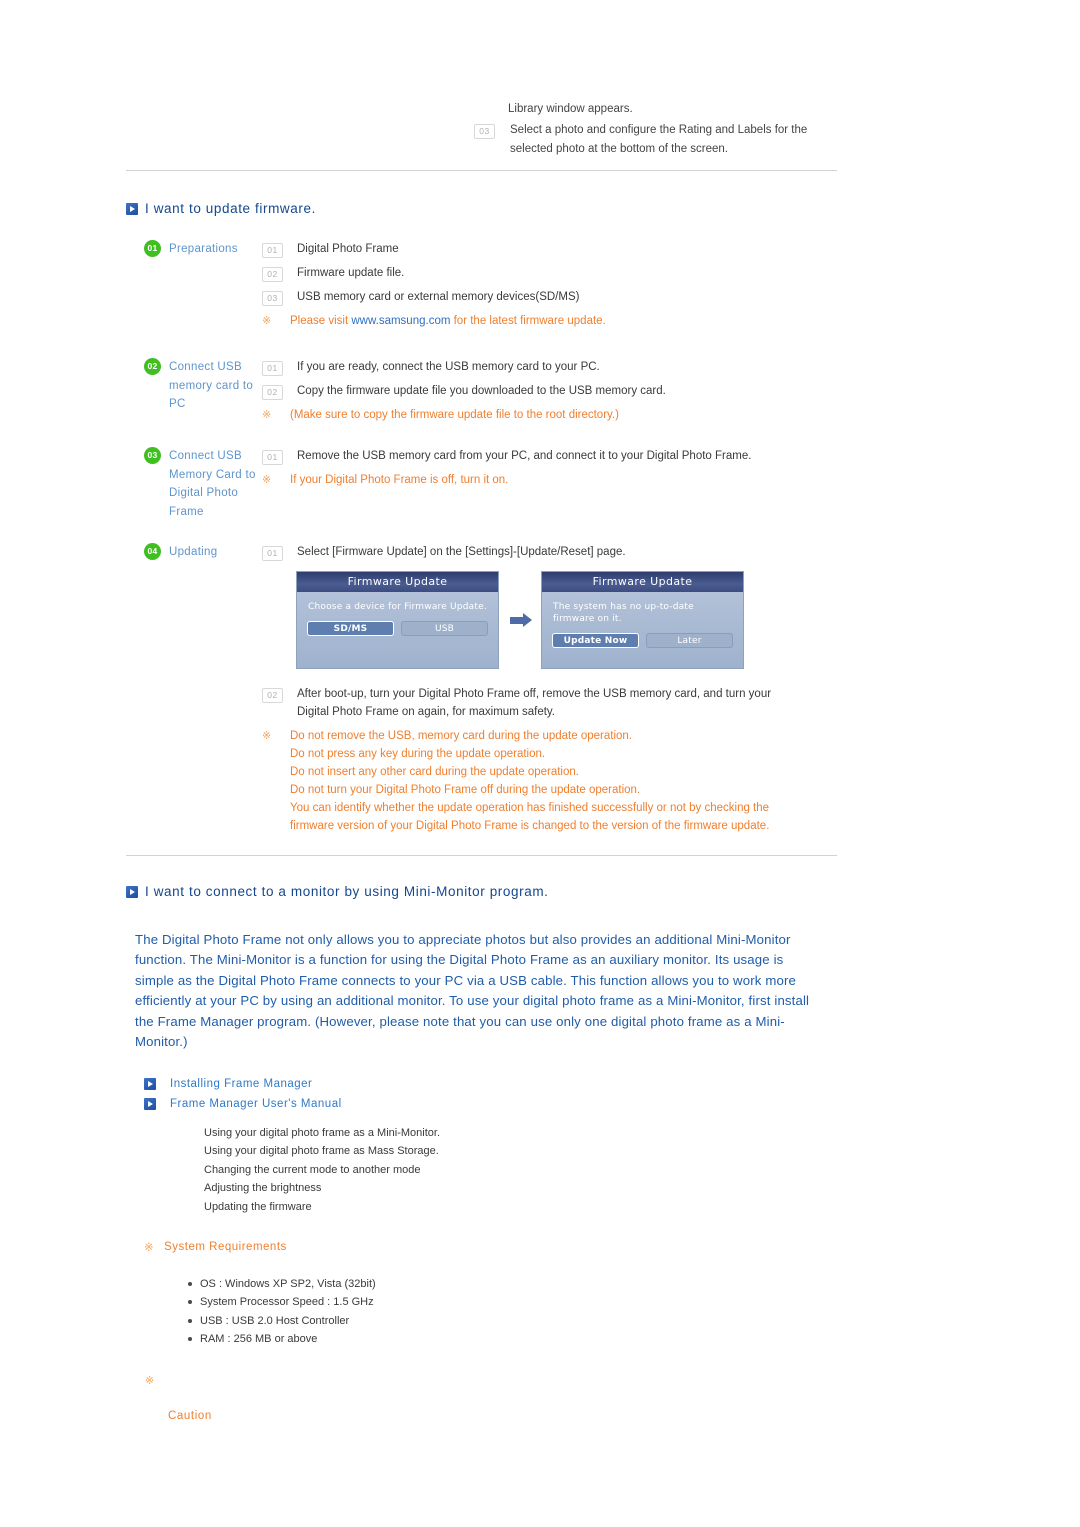 The width and height of the screenshot is (1080, 1527). Describe the element at coordinates (193, 552) in the screenshot. I see `step-label-text: Updating` at that location.